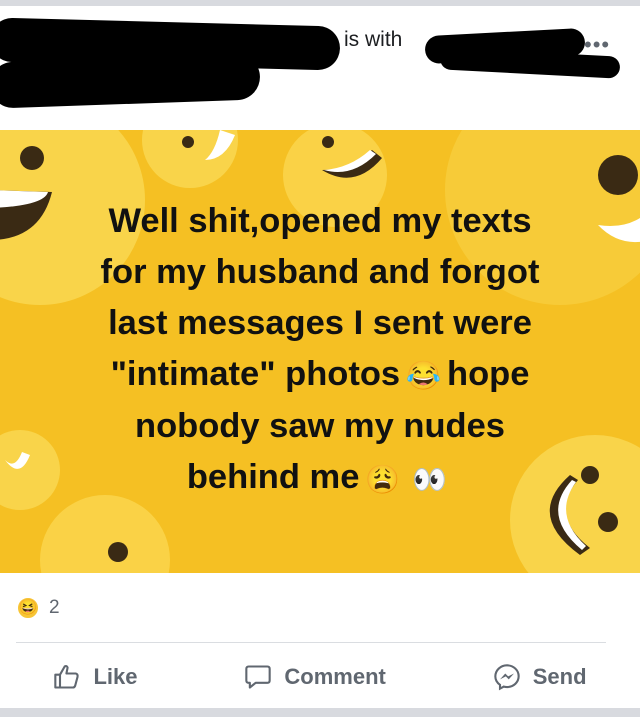 This screenshot has width=640, height=717. What do you see at coordinates (430, 479) in the screenshot?
I see `eyes-emoji-icon: 👀` at bounding box center [430, 479].